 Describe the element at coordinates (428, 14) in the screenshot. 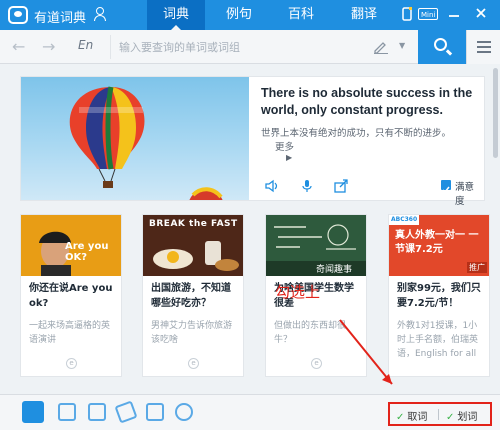

I see `mini-mode-icon: Mini` at that location.